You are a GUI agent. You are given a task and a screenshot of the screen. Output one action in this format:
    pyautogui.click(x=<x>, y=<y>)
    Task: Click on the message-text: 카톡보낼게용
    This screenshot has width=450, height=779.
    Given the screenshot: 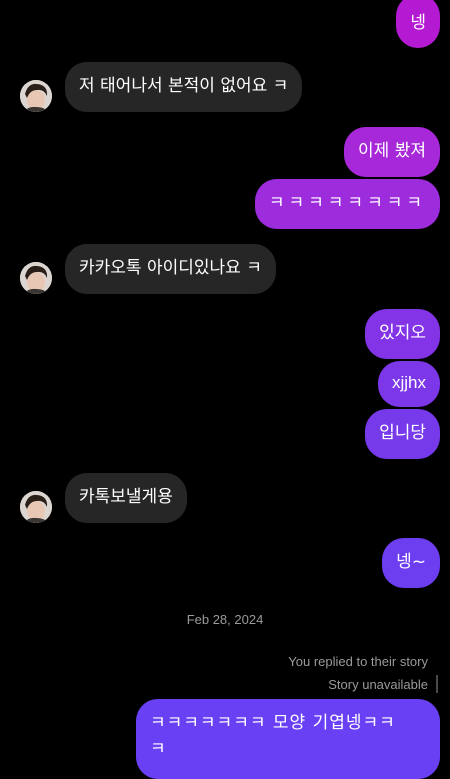 What is the action you would take?
    pyautogui.click(x=126, y=497)
    